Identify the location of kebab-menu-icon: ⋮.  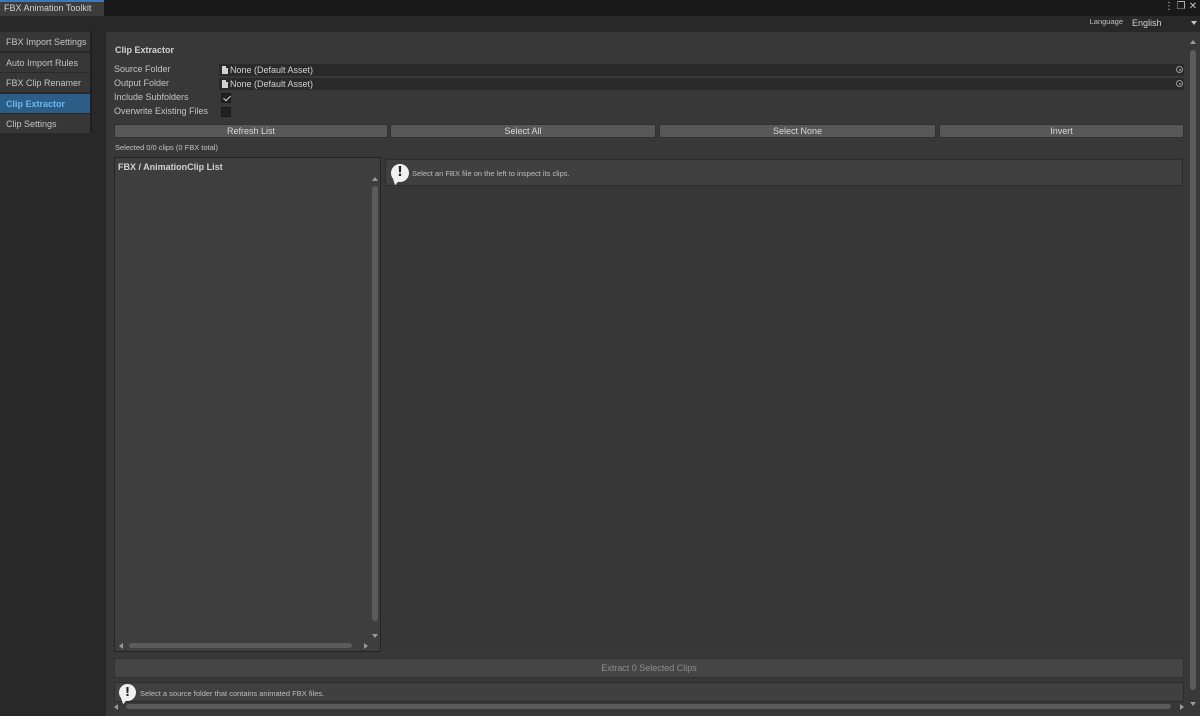
(1169, 7).